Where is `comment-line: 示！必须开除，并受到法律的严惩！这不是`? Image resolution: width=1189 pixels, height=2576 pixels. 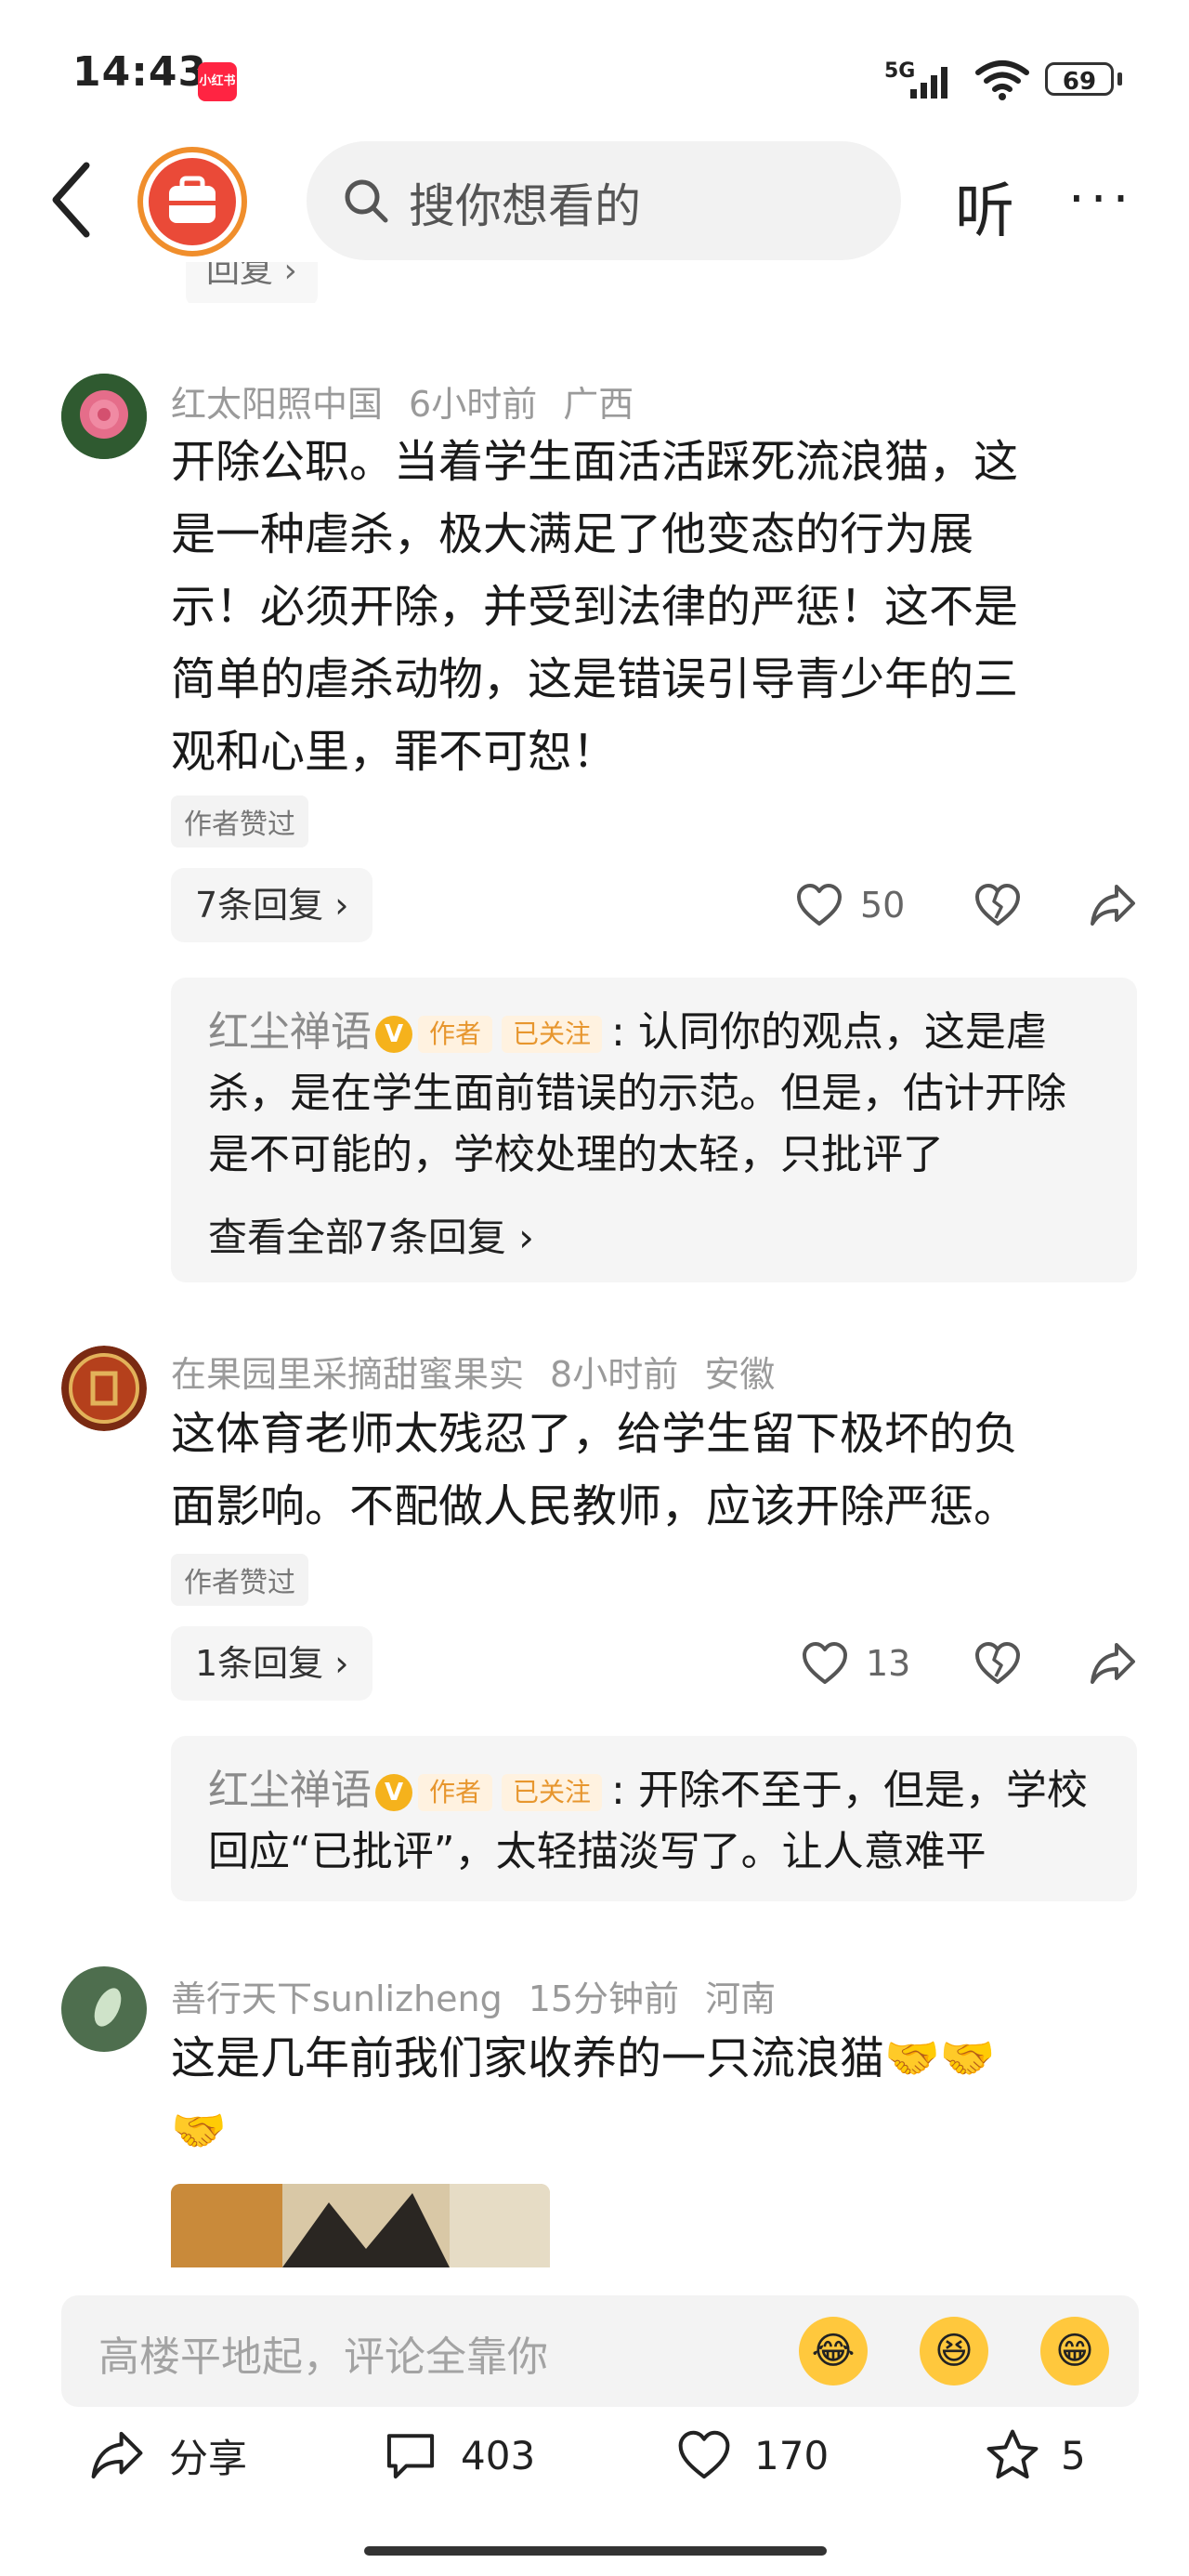
comment-line: 示！必须开除，并受到法律的严惩！这不是 is located at coordinates (595, 607).